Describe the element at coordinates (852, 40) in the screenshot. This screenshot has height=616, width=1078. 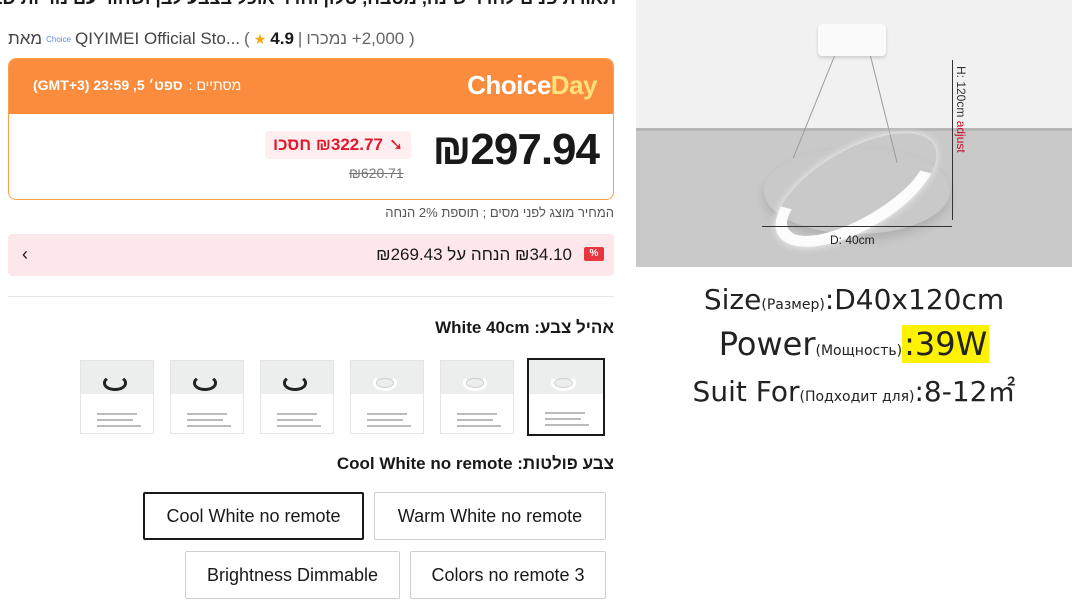
I see `lamp-canopy` at that location.